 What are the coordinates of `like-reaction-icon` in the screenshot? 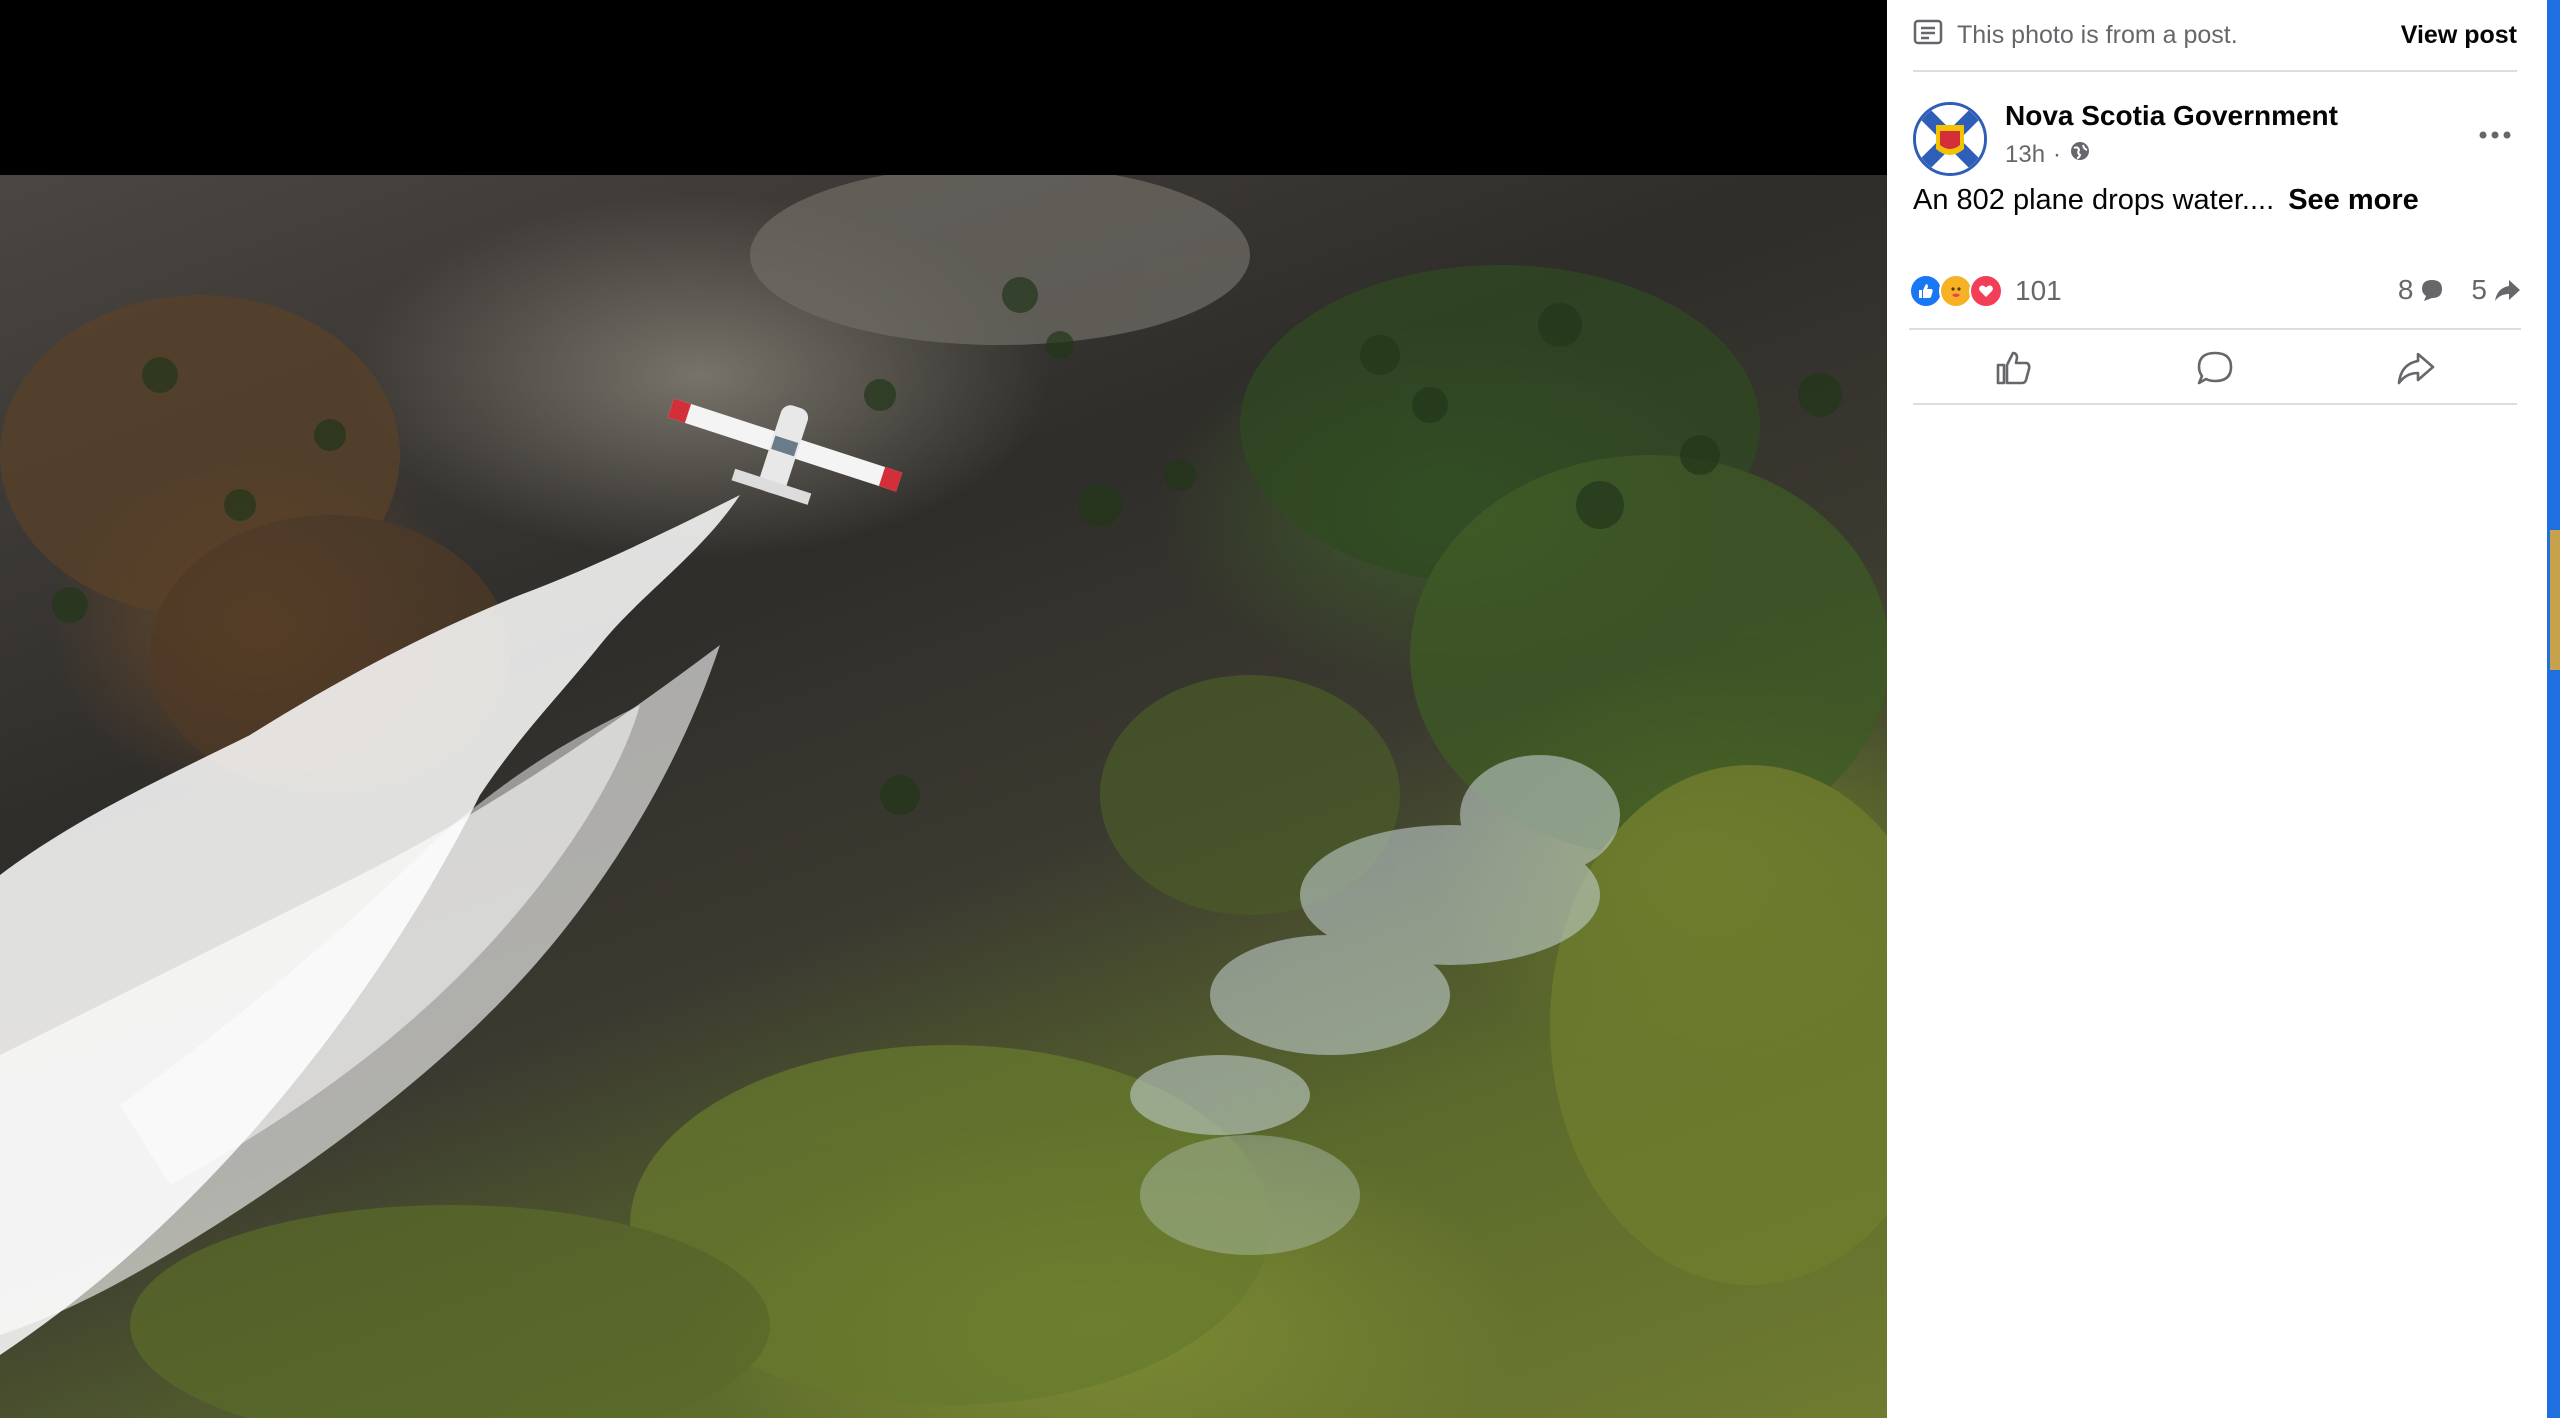 It's located at (1926, 291).